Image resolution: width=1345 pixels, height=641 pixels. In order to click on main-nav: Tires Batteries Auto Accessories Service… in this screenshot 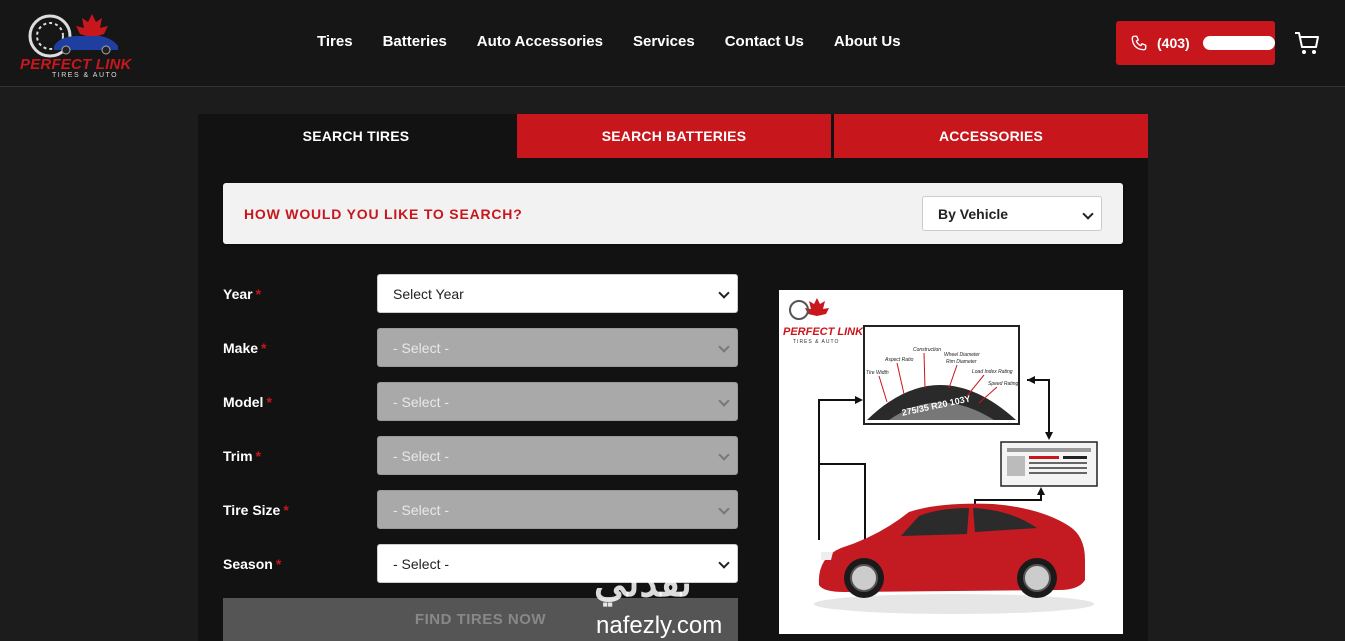, I will do `click(624, 41)`.